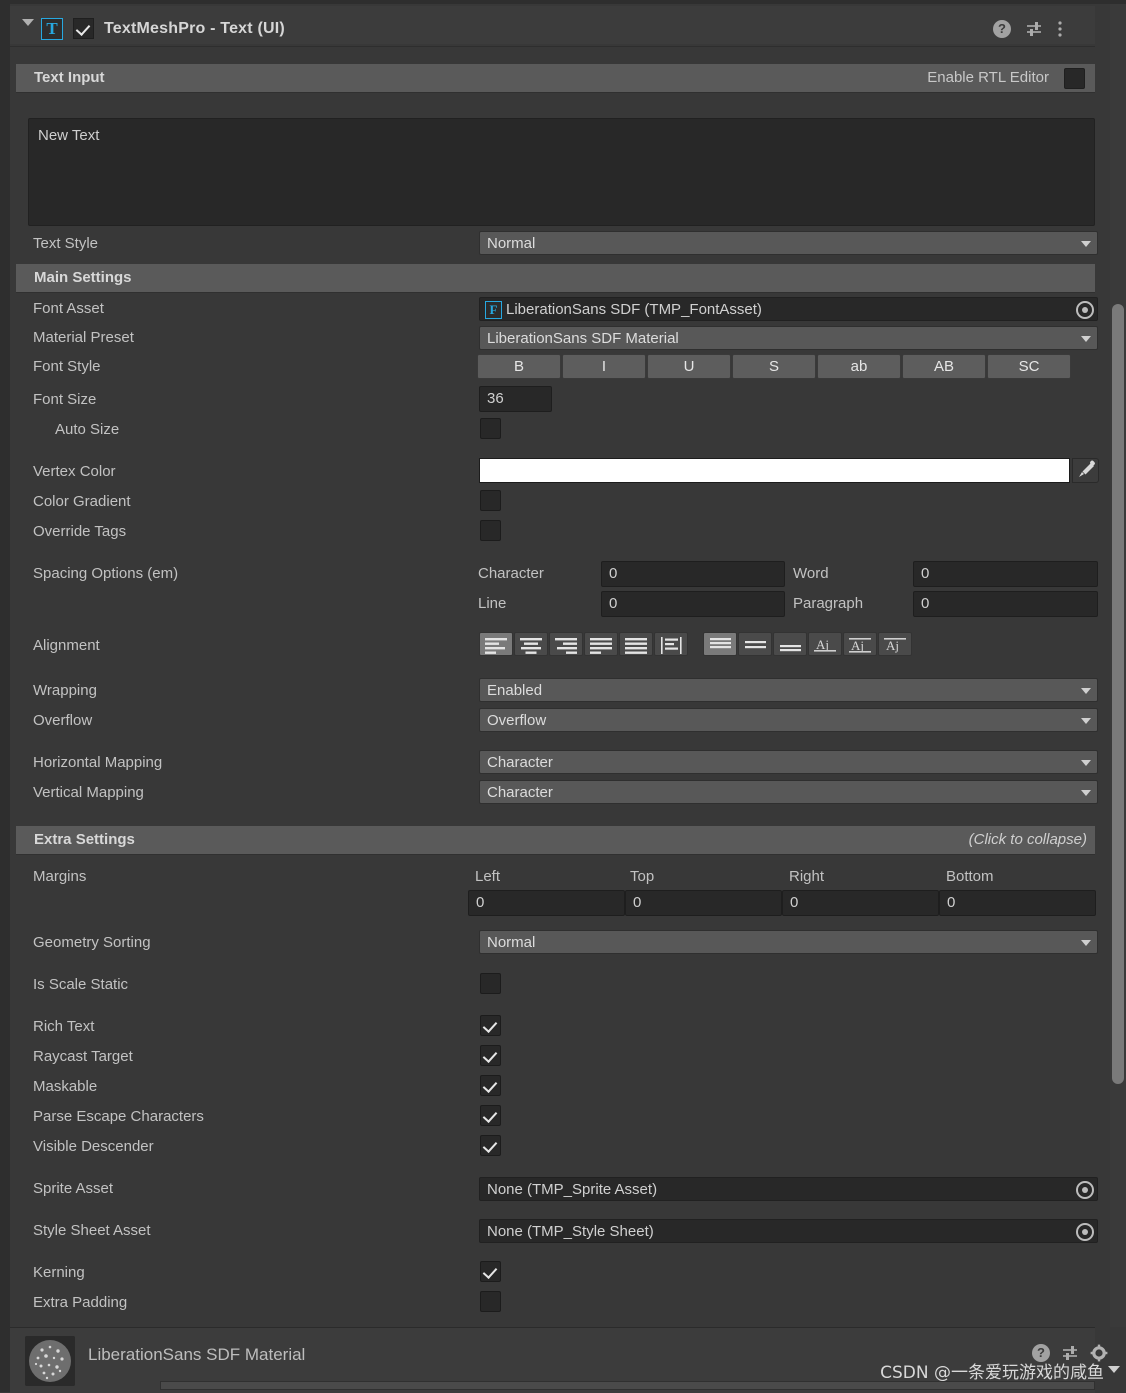  I want to click on visible-descender-label: Visible Descender, so click(93, 1146).